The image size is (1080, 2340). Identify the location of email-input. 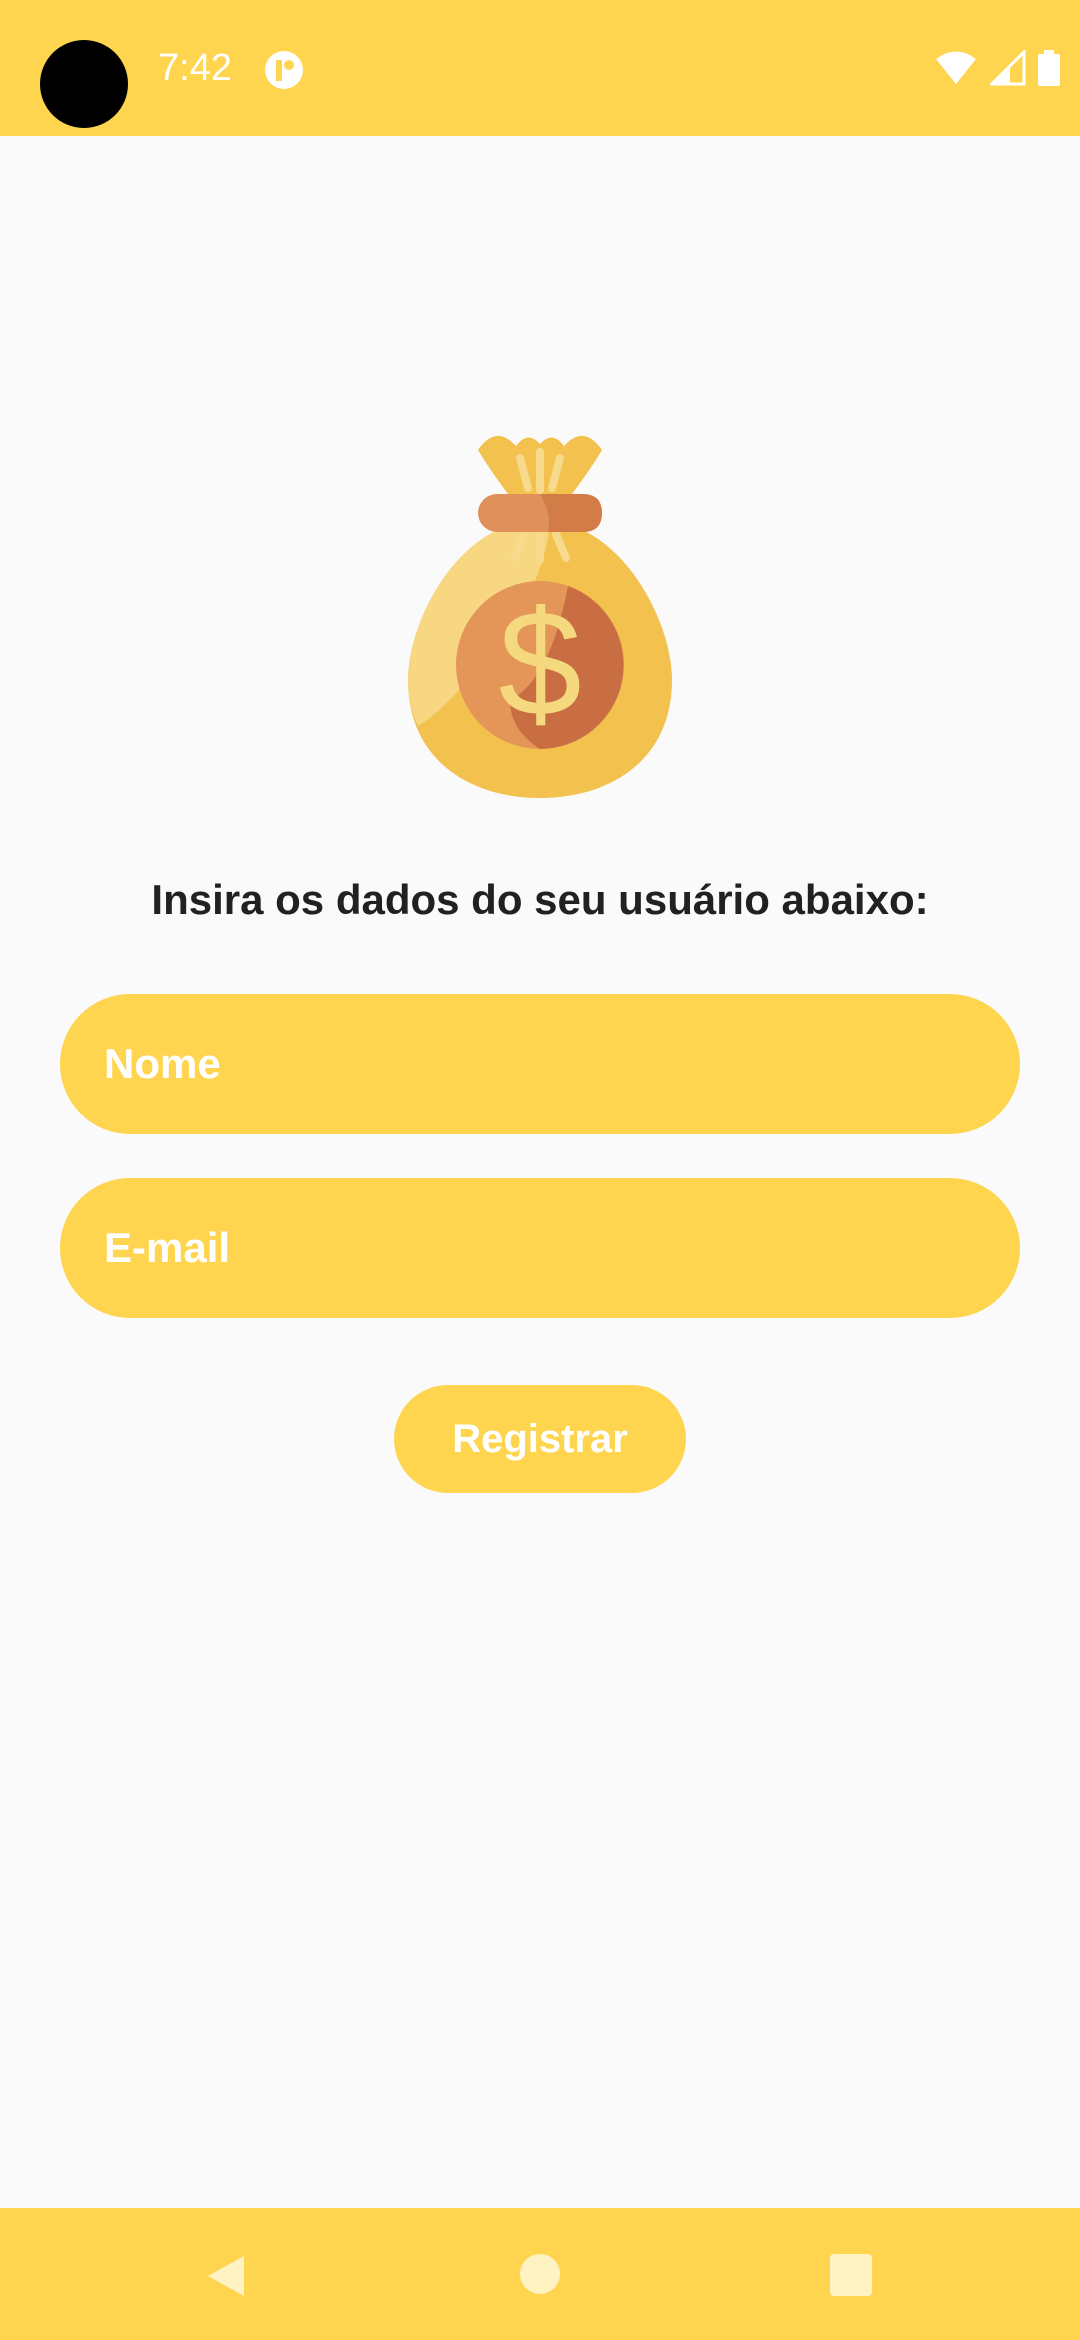
(540, 1248).